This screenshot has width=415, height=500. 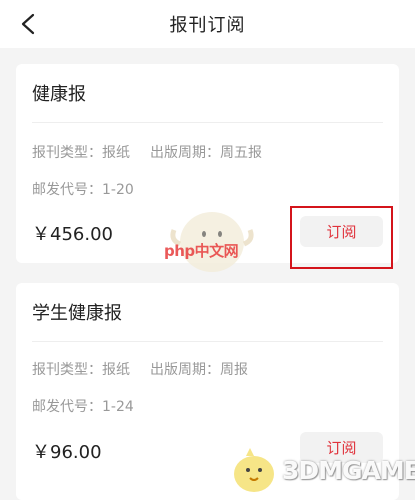 I want to click on code-row: 邮发代号：1-24, so click(x=83, y=406).